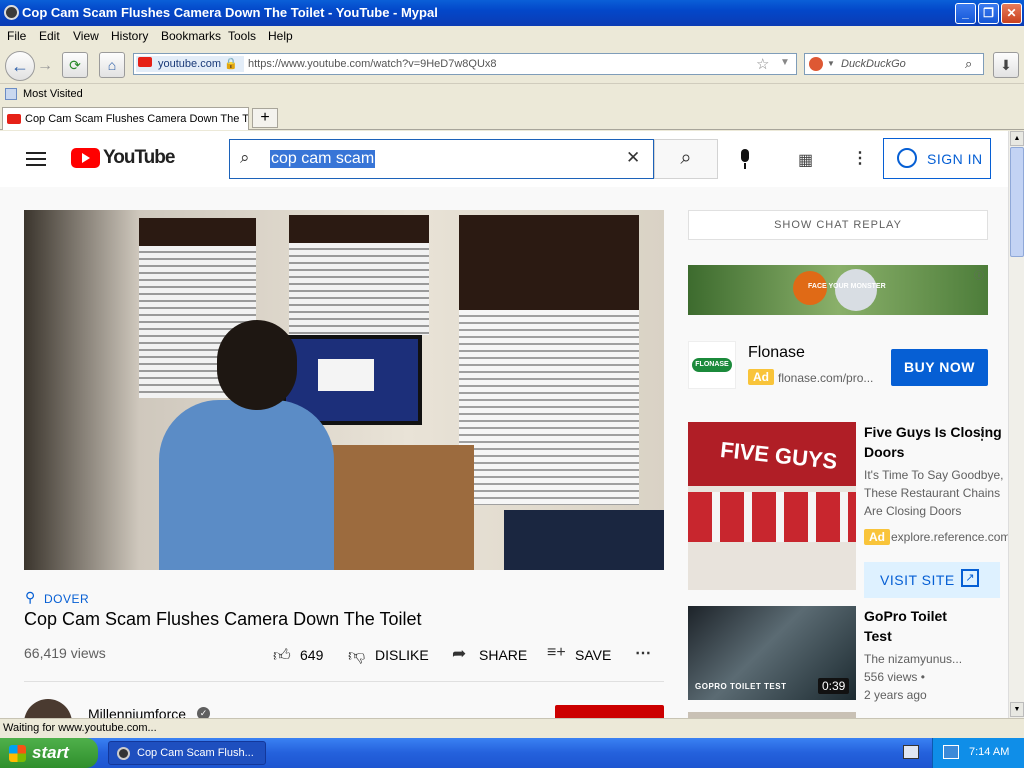 This screenshot has height=768, width=1024. What do you see at coordinates (242, 36) in the screenshot?
I see `menu-tools: Tools` at bounding box center [242, 36].